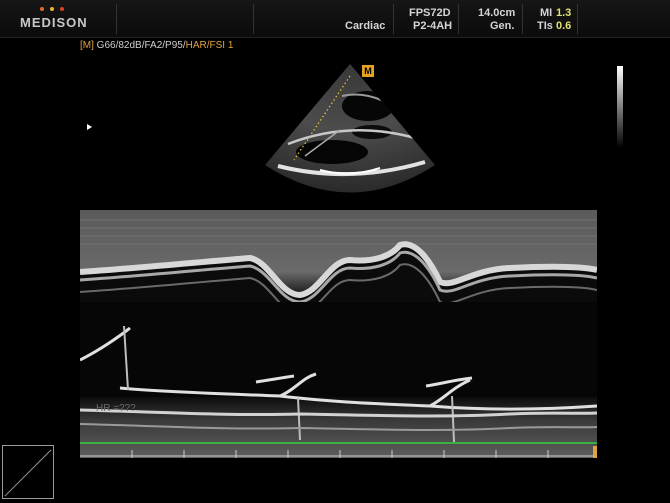  Describe the element at coordinates (209, 45) in the screenshot. I see `harmonic-label: HAR/FSI 1` at that location.